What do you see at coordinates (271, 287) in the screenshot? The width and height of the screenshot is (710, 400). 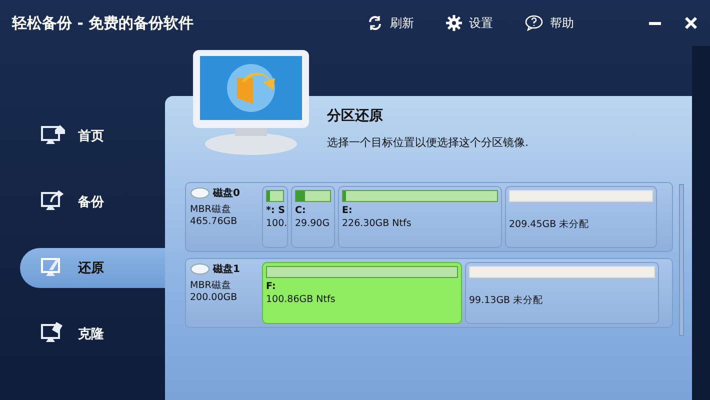 I see `partition-label: F:` at bounding box center [271, 287].